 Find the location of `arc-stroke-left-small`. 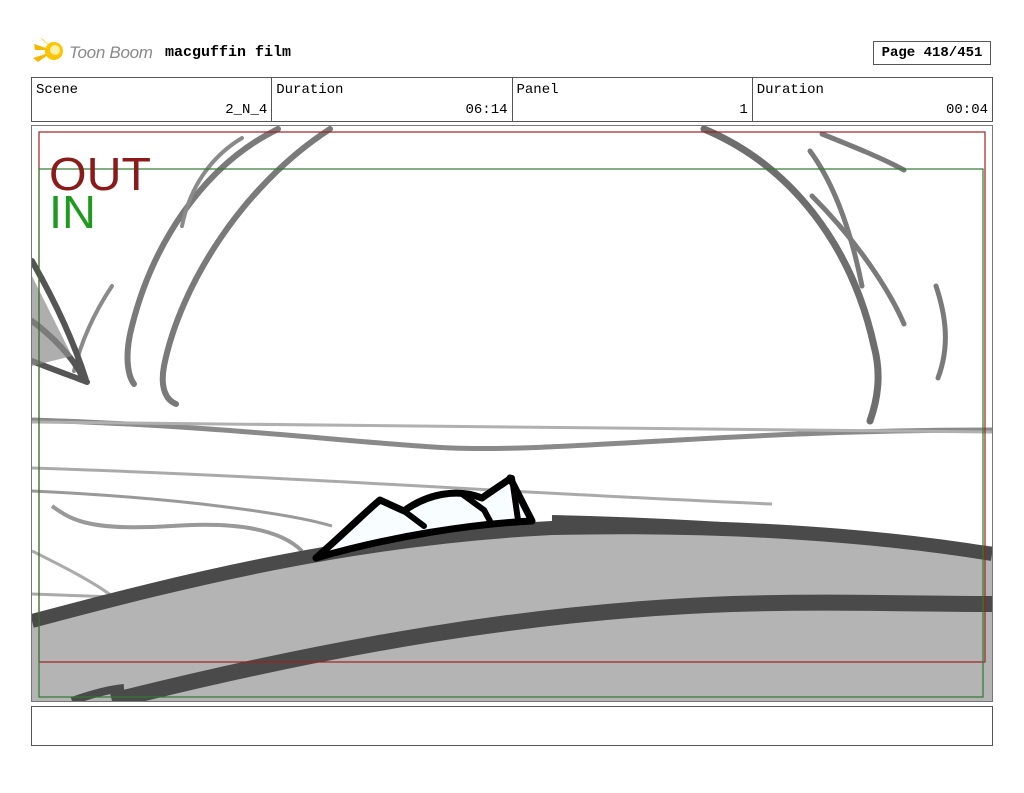

arc-stroke-left-small is located at coordinates (212, 182).